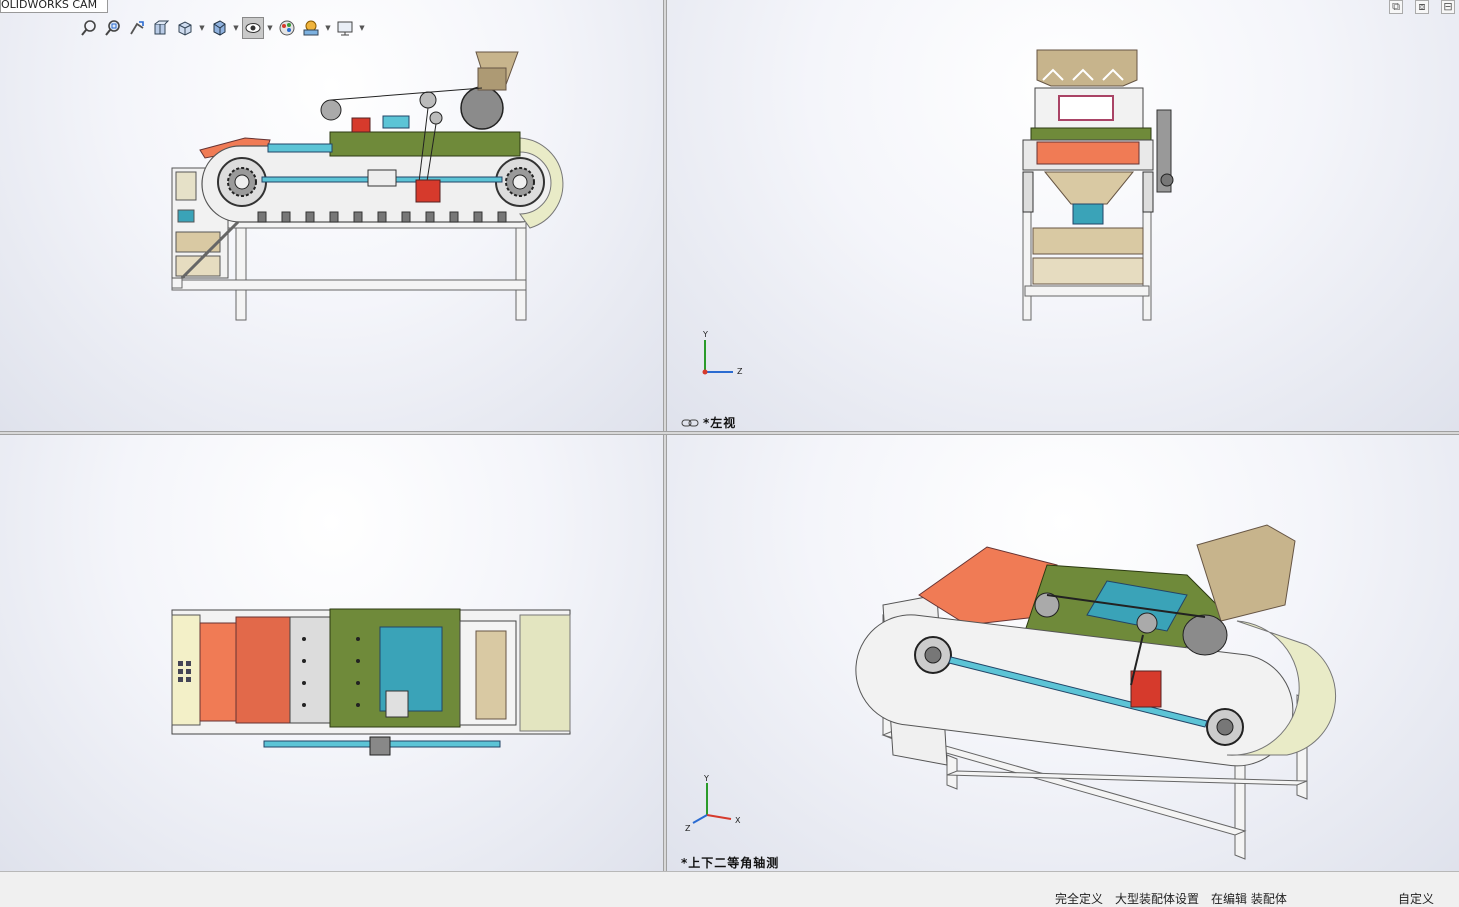  I want to click on view-name-label: *上下二等角轴测, so click(730, 862).